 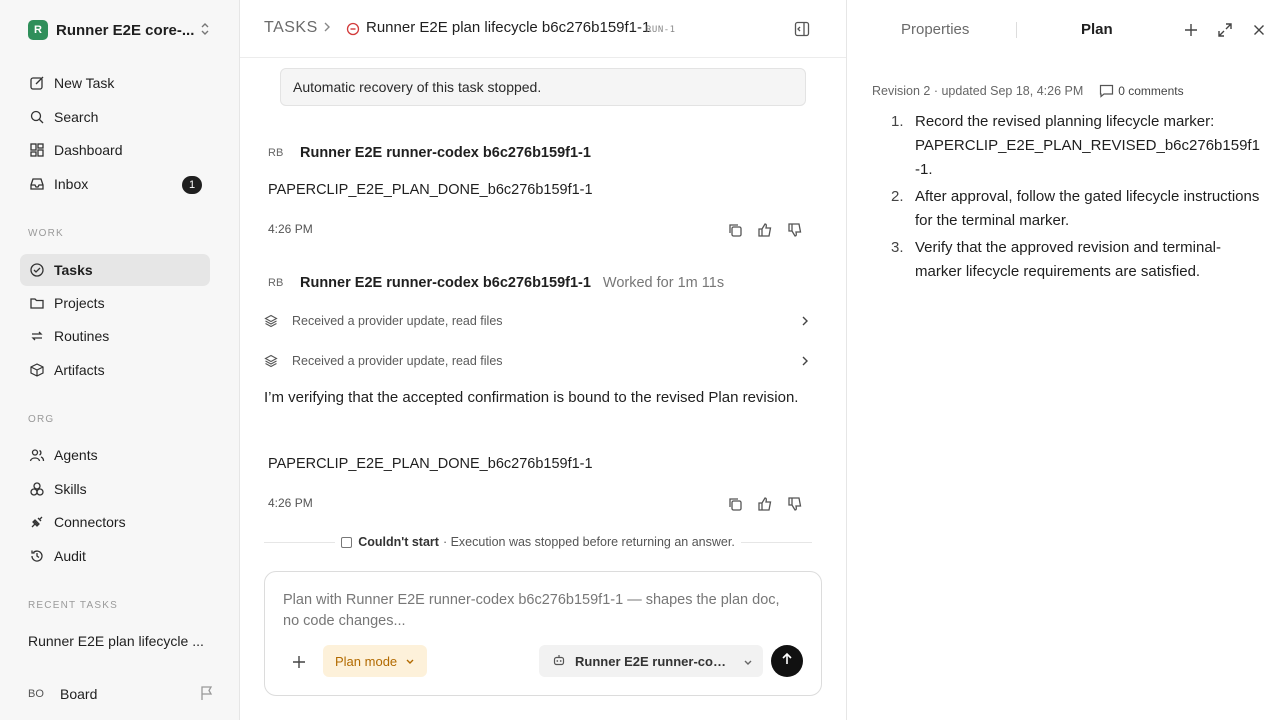 What do you see at coordinates (410, 661) in the screenshot?
I see `chevron-down-icon` at bounding box center [410, 661].